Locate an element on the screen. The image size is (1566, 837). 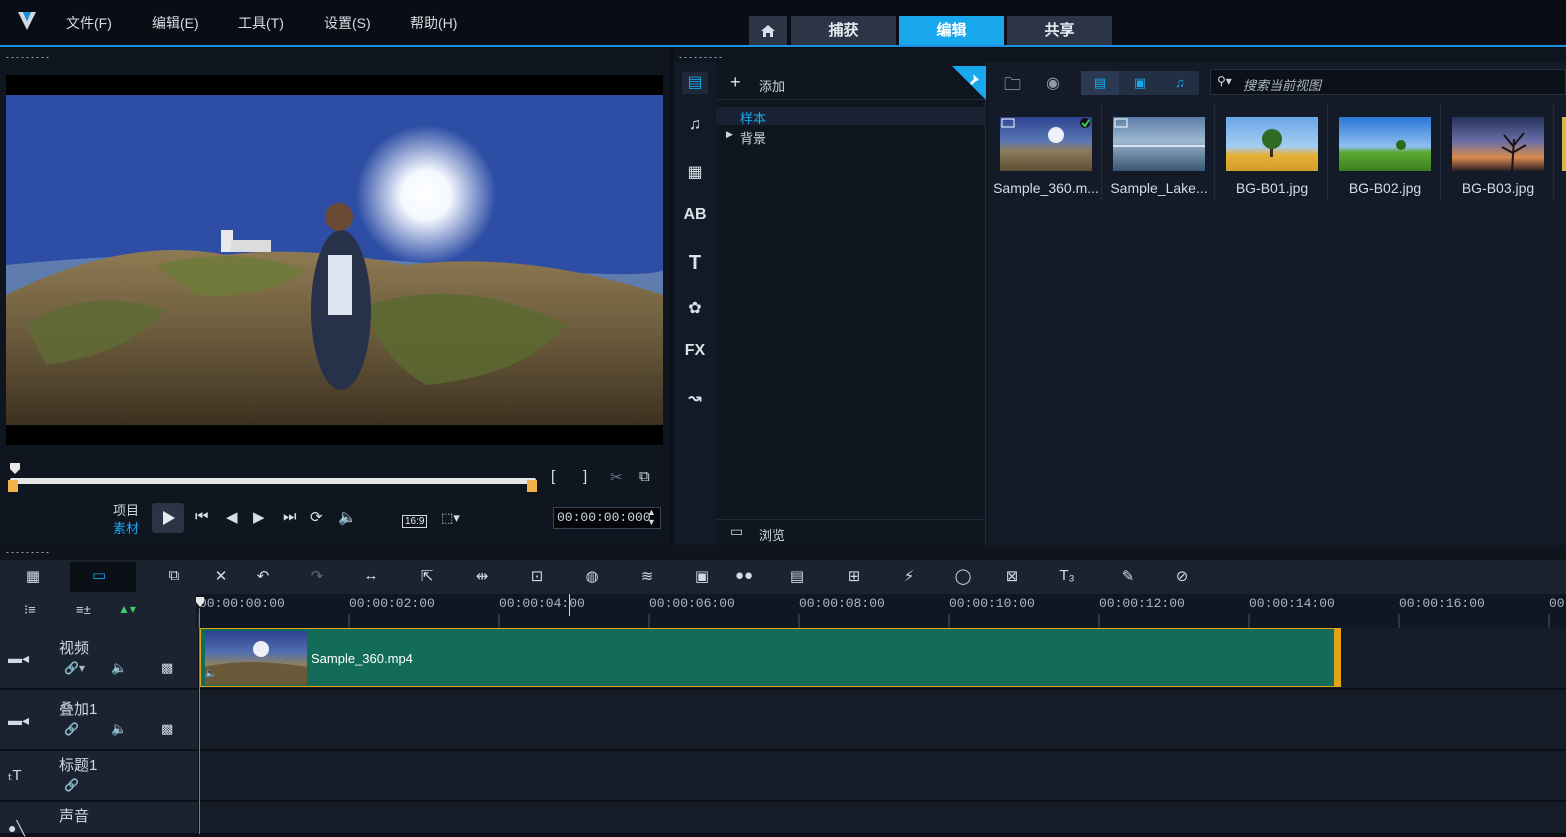
track-header-title: ₜT 标题1 🔗 is located at coordinates (99, 776).